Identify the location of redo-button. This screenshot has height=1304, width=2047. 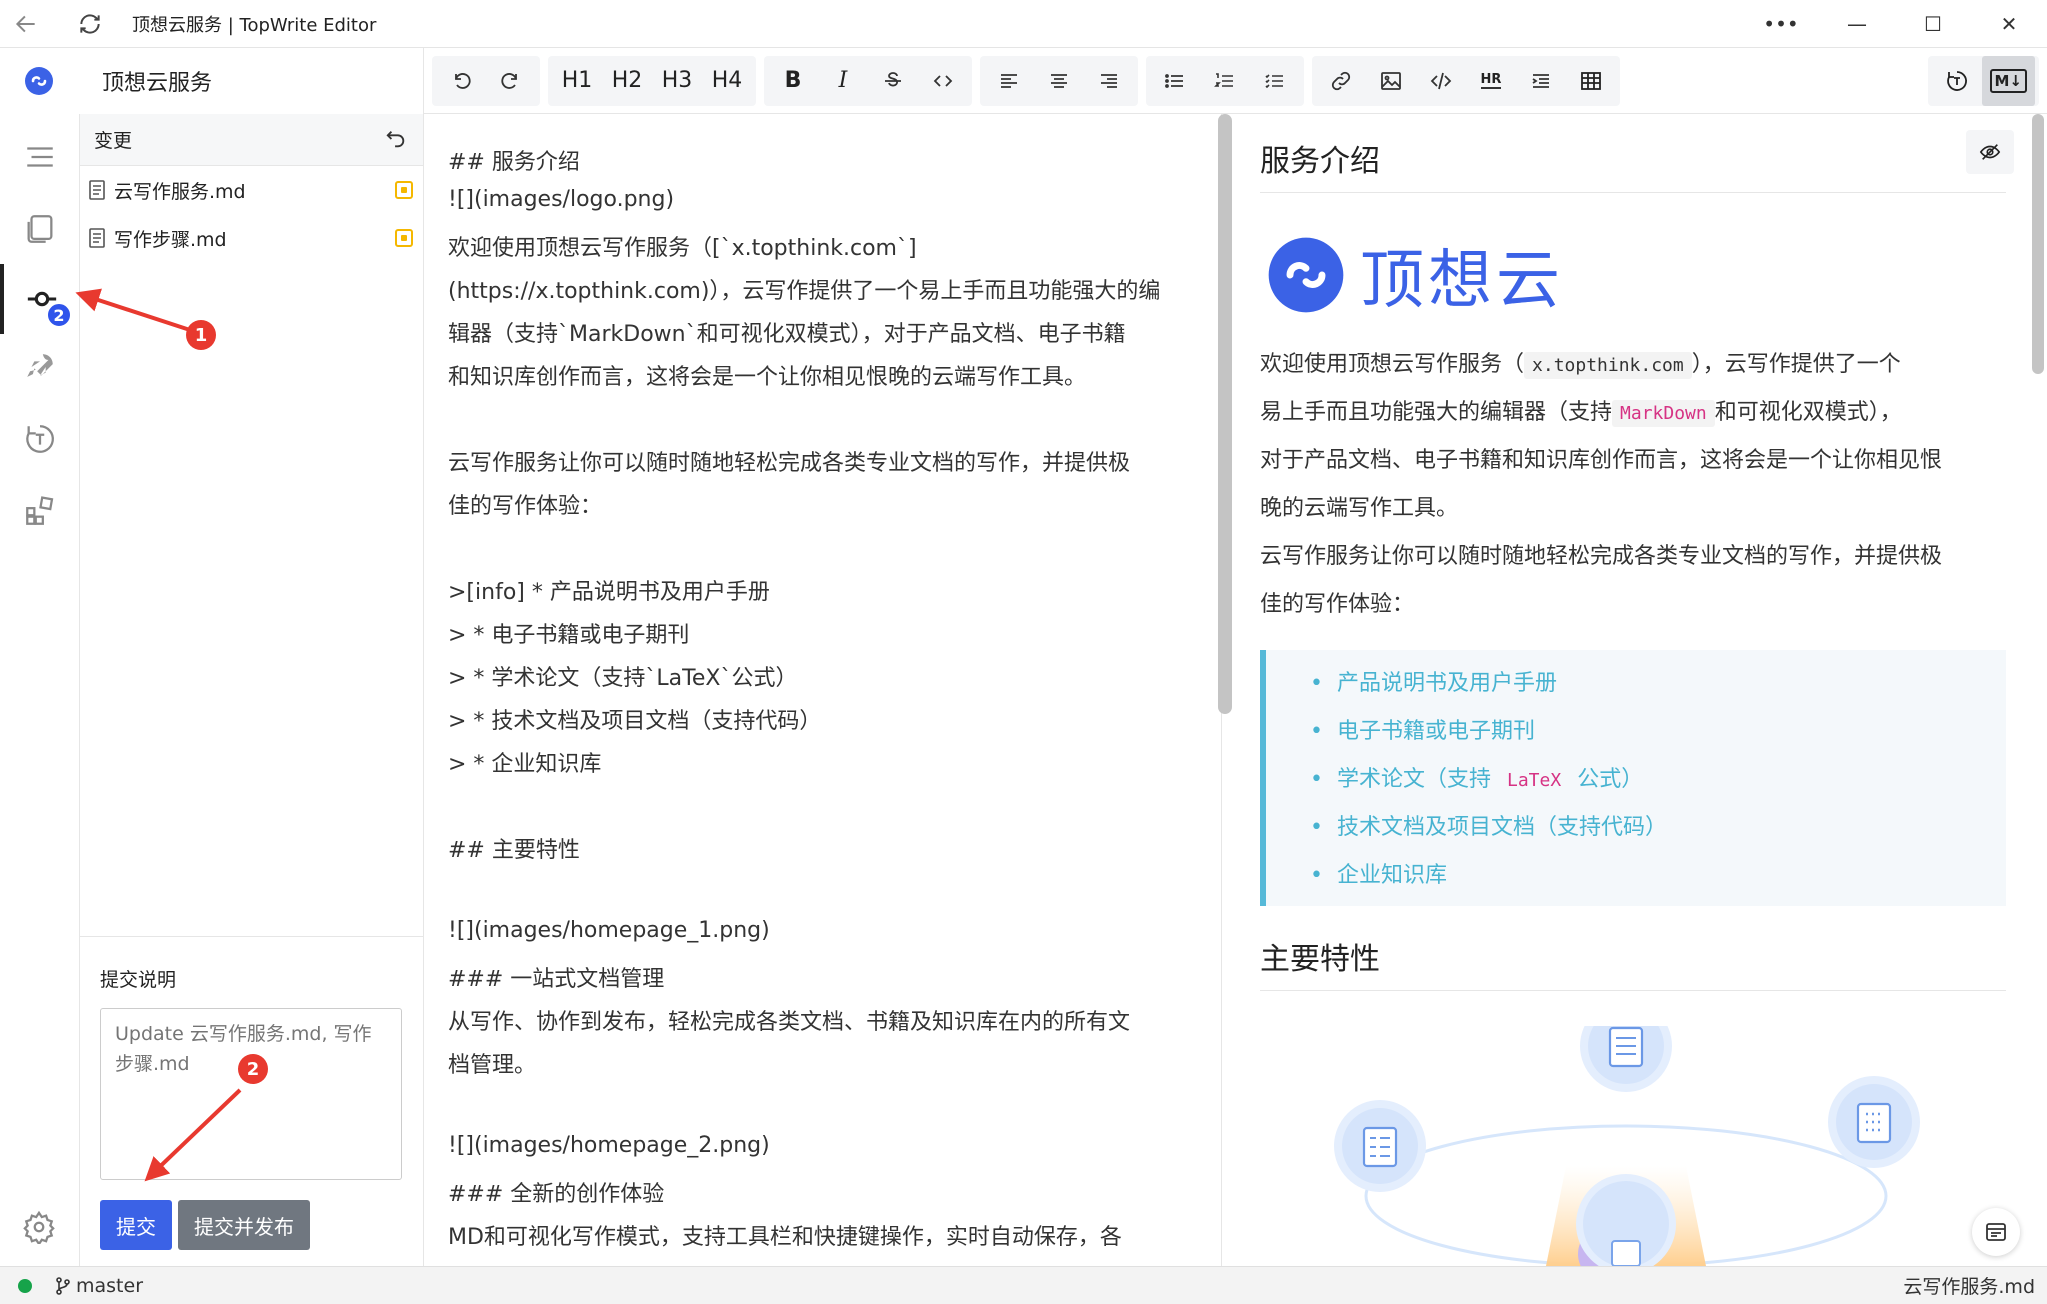
(511, 81).